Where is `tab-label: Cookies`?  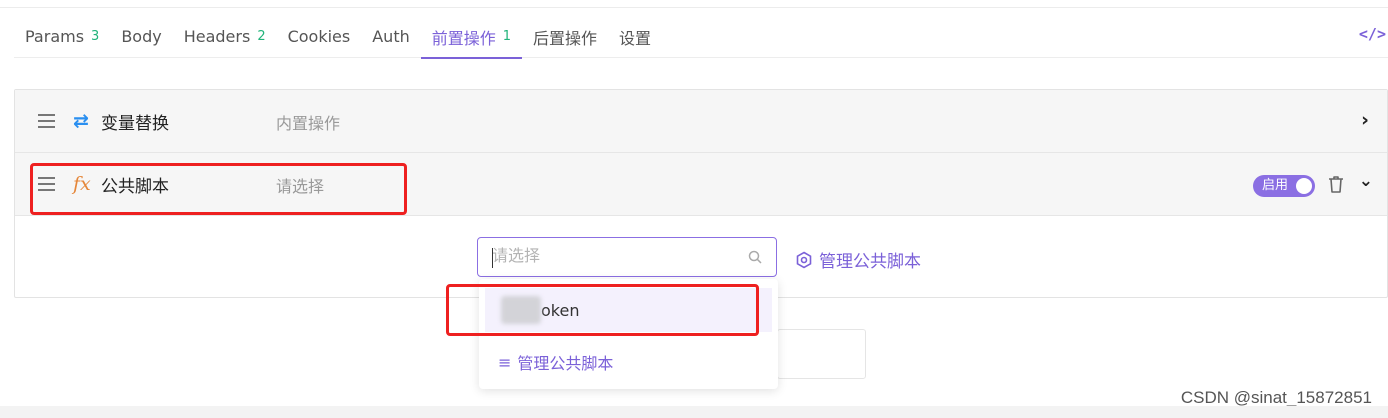 tab-label: Cookies is located at coordinates (319, 36).